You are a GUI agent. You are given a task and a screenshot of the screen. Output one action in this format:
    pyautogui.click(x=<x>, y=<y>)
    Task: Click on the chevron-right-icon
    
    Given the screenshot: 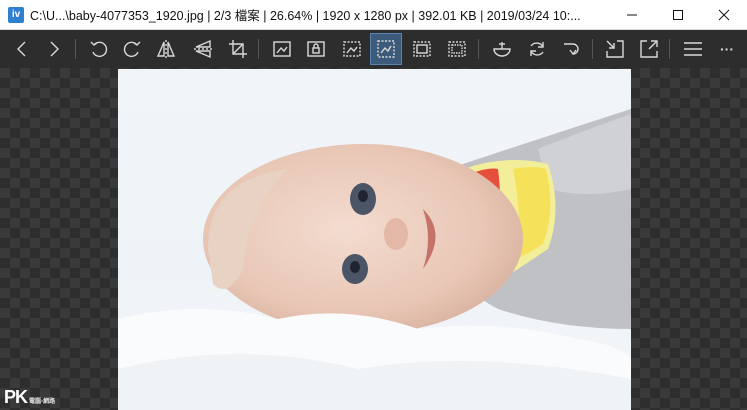 What is the action you would take?
    pyautogui.click(x=54, y=49)
    